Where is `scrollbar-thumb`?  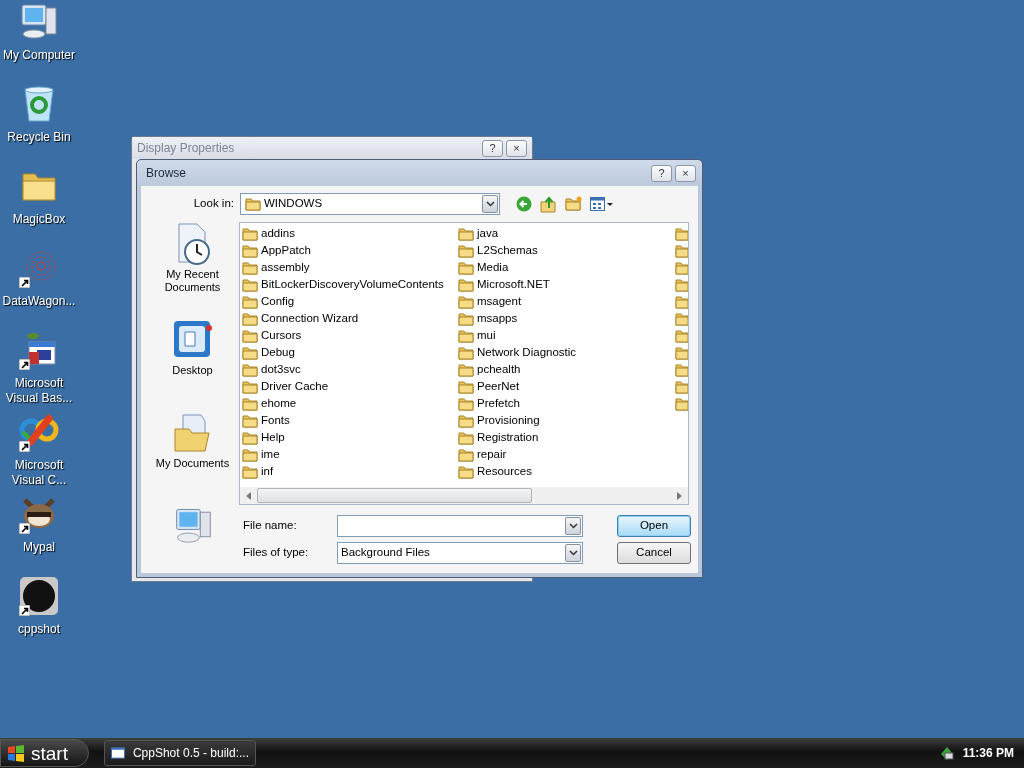
scrollbar-thumb is located at coordinates (394, 495).